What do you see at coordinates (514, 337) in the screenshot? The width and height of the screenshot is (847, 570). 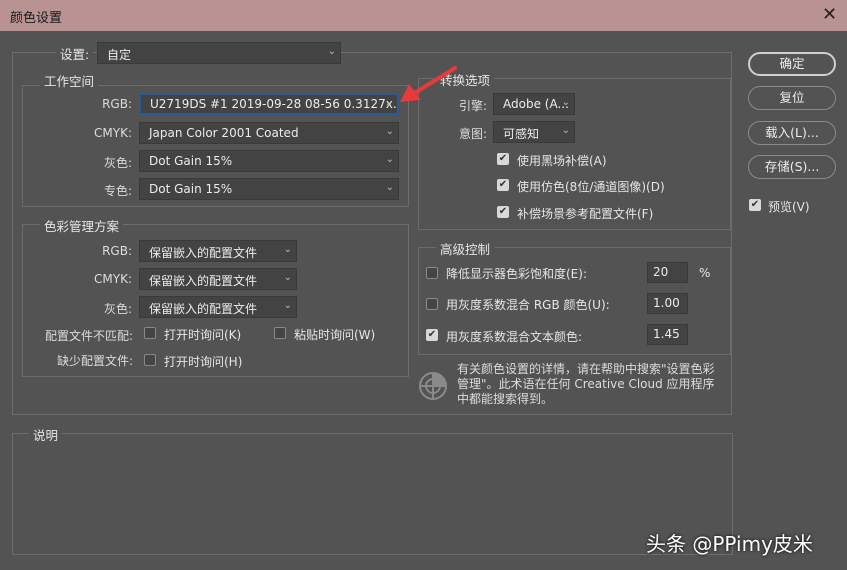 I see `blend-text-label: 用灰度系数混合文本颜色:` at bounding box center [514, 337].